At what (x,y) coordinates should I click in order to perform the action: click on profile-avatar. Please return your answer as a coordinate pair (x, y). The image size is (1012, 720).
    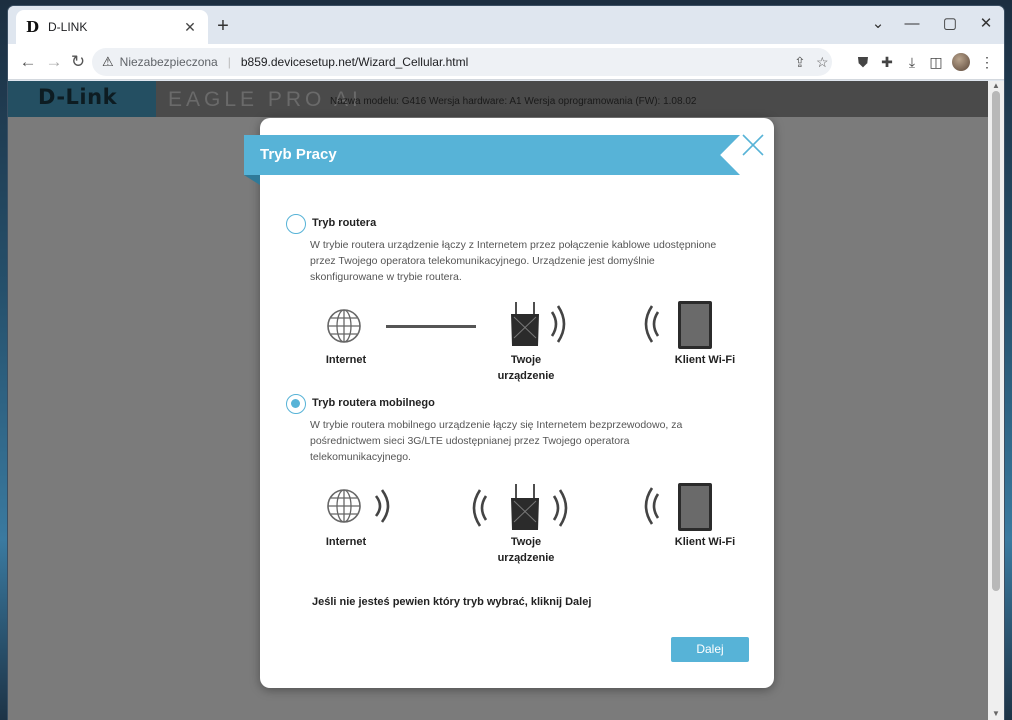
    Looking at the image, I should click on (961, 62).